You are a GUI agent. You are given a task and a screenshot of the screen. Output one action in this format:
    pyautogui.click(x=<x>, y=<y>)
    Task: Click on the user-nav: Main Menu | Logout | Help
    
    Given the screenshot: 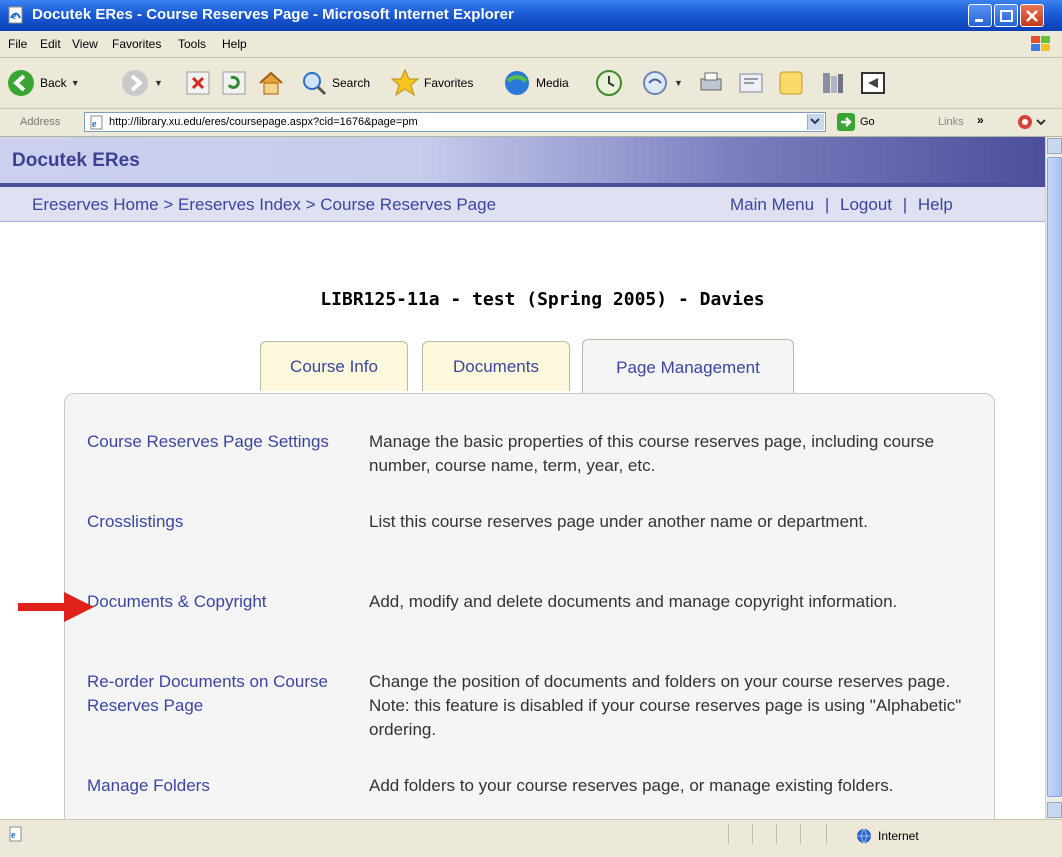 What is the action you would take?
    pyautogui.click(x=841, y=205)
    